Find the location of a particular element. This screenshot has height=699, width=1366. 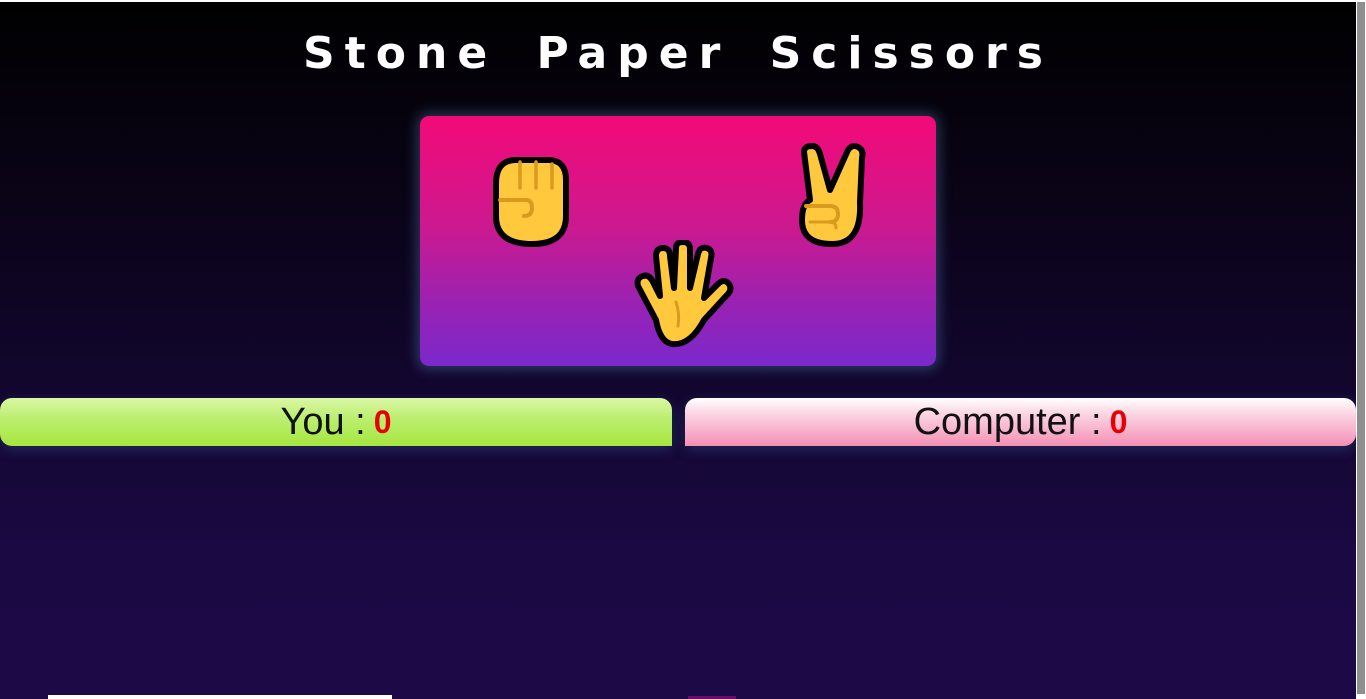

vertical-scrollbar is located at coordinates (1361, 349).